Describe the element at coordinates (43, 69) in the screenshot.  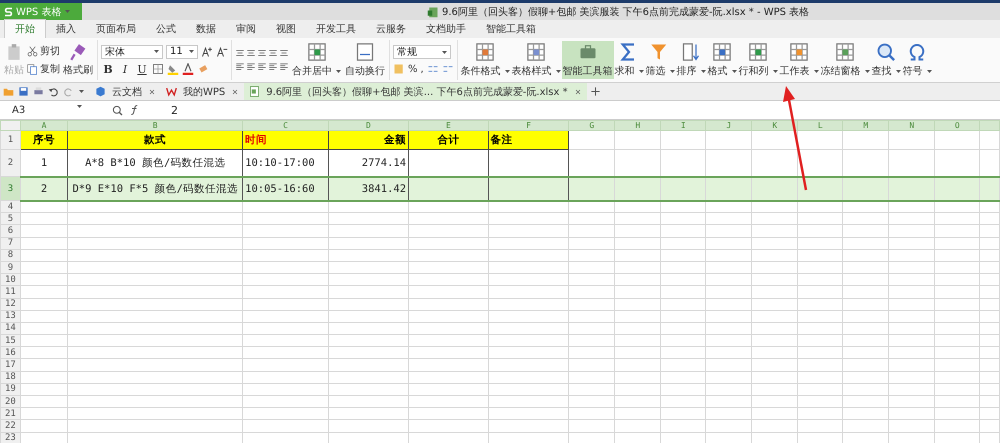
I see `copy-button: 复制` at that location.